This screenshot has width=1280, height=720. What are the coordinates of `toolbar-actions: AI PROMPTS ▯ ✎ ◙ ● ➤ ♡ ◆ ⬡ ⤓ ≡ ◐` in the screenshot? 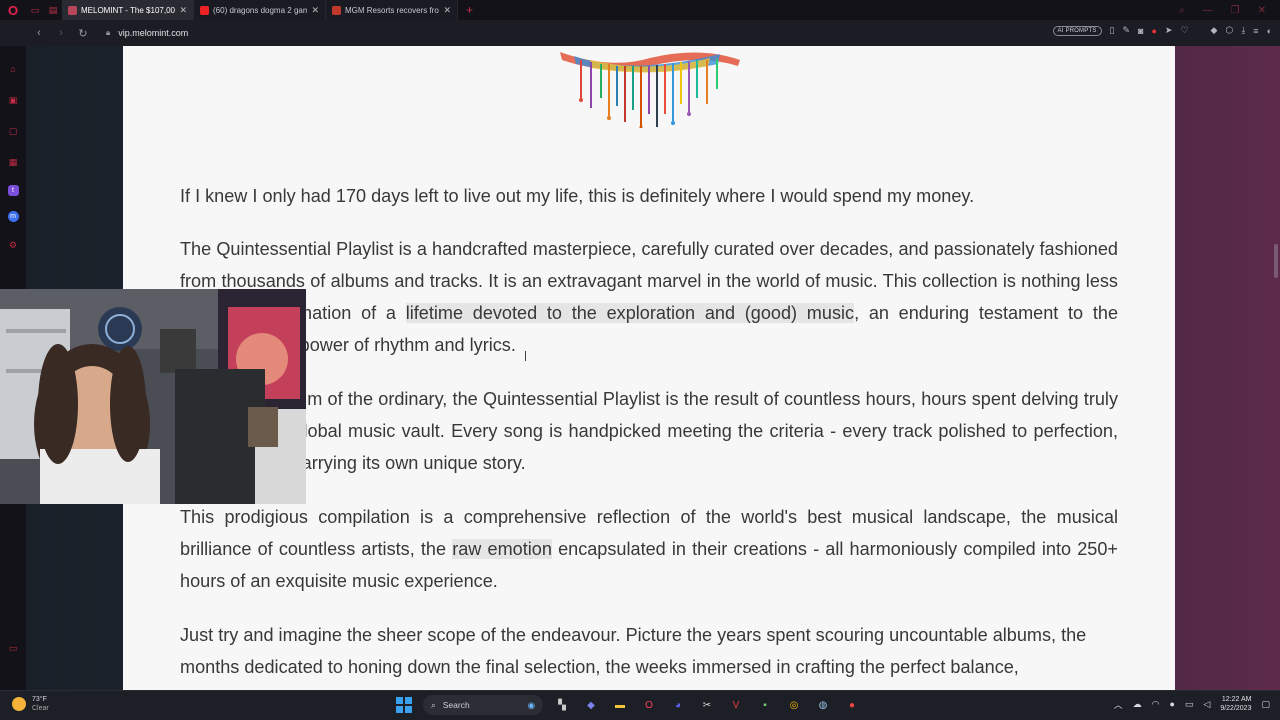 It's located at (1162, 30).